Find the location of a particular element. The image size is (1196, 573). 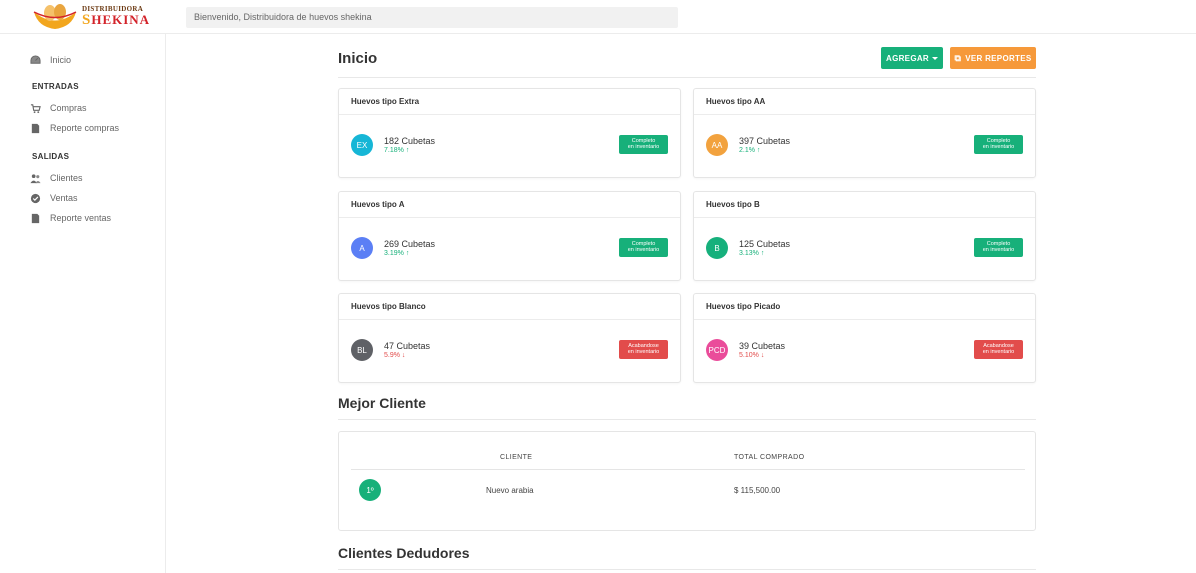

type-avatar: BL is located at coordinates (362, 350).